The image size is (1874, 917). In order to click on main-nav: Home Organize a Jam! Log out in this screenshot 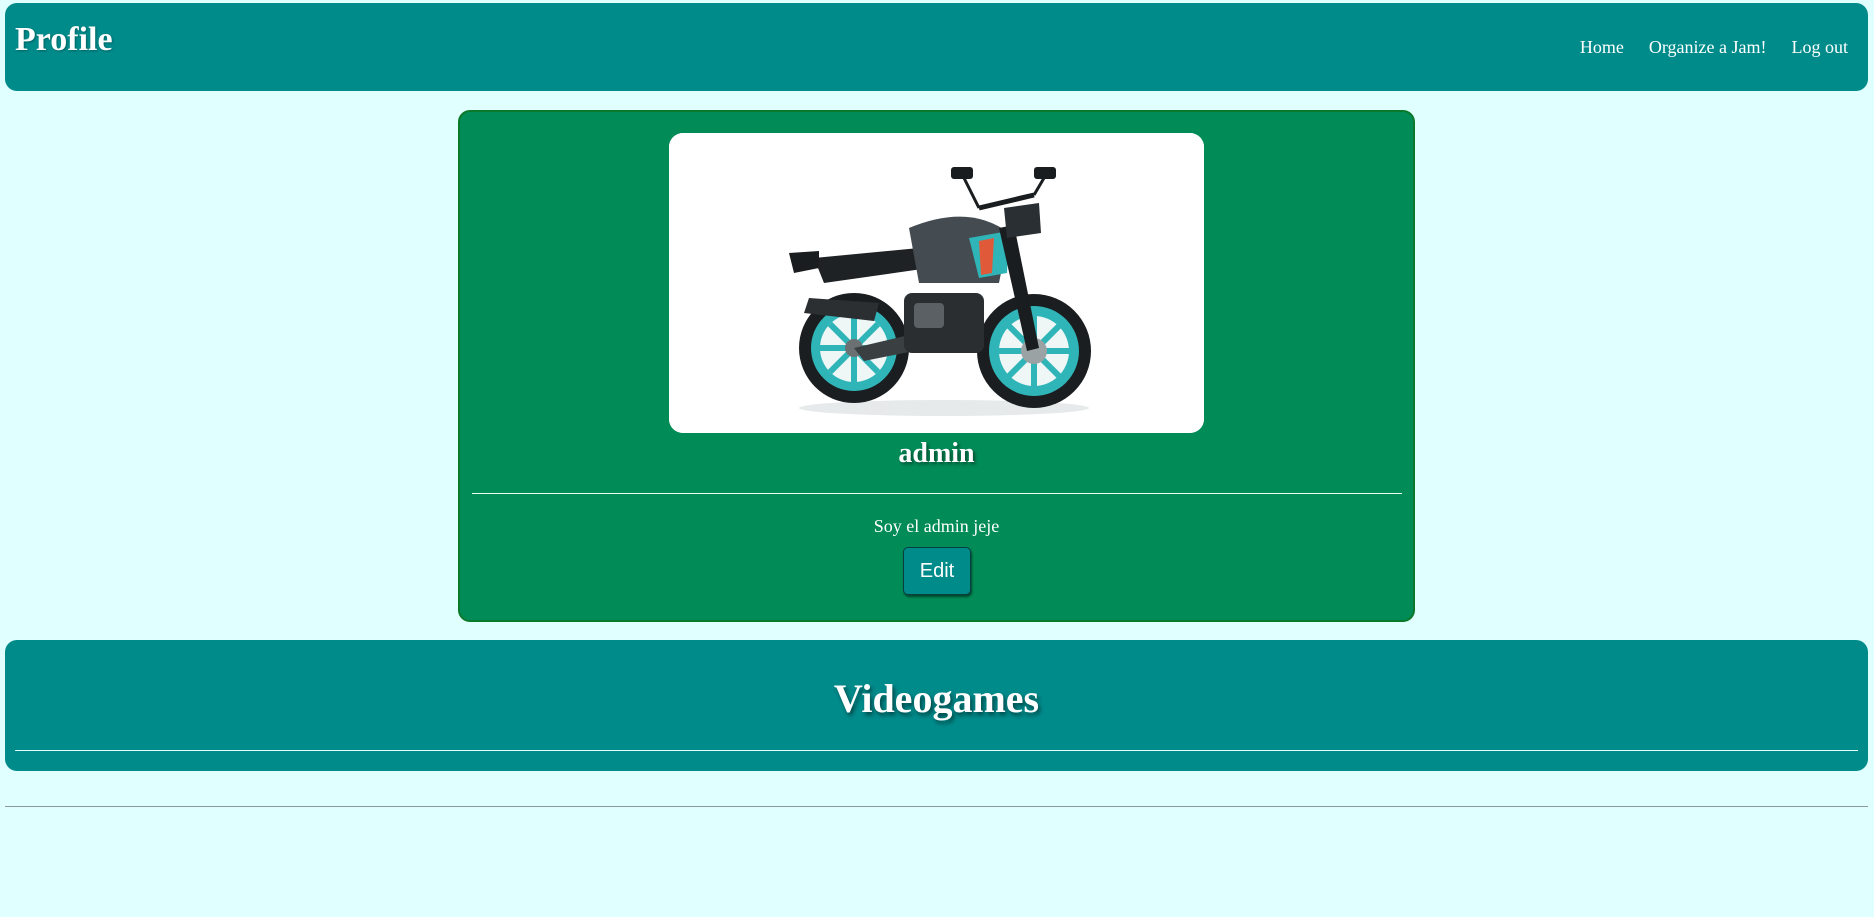, I will do `click(1714, 47)`.